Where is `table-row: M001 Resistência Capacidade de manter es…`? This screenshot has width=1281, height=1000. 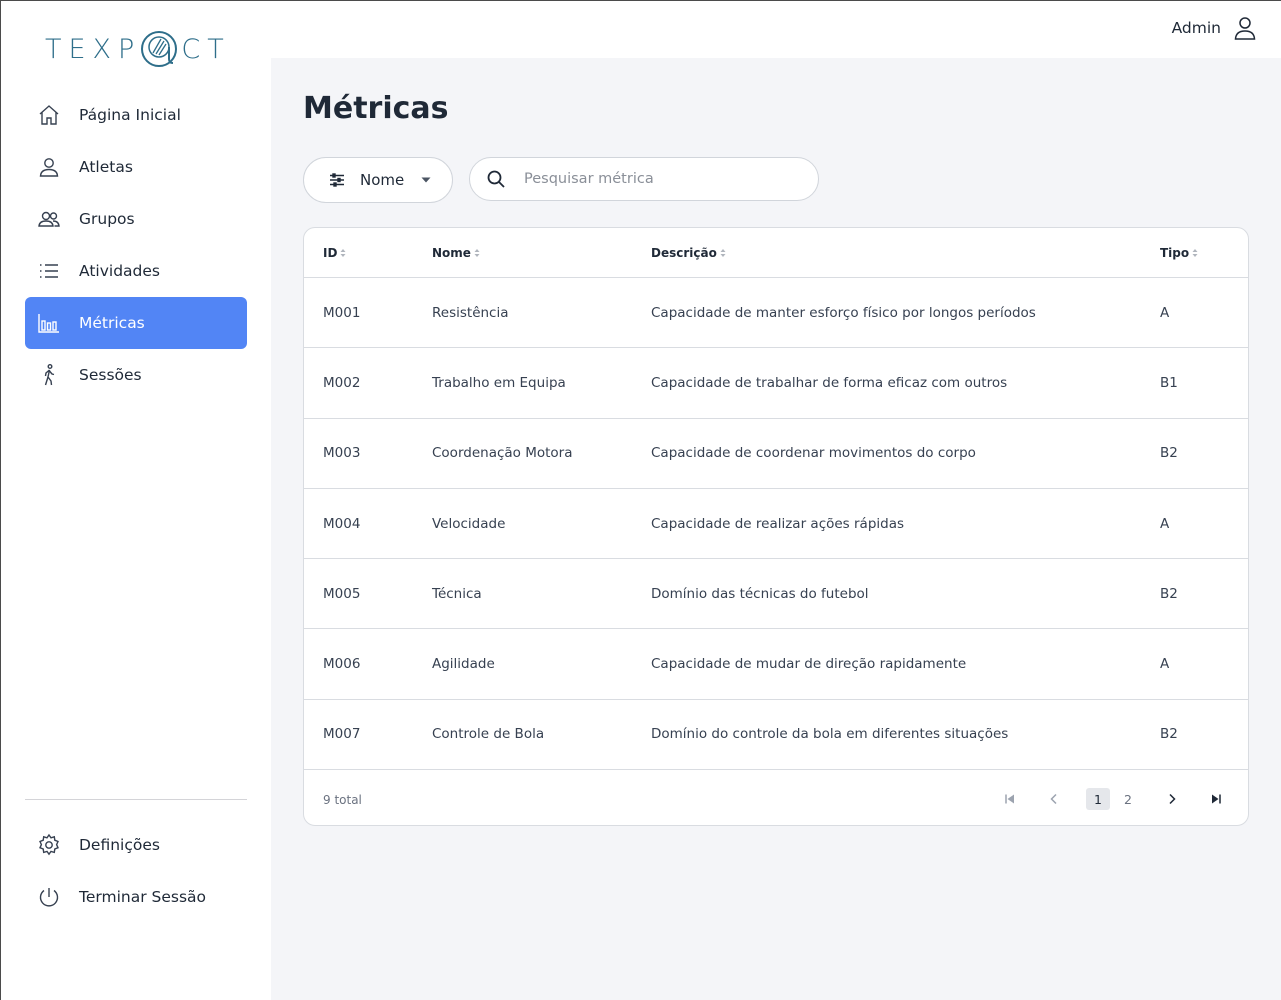 table-row: M001 Resistência Capacidade de manter es… is located at coordinates (776, 313).